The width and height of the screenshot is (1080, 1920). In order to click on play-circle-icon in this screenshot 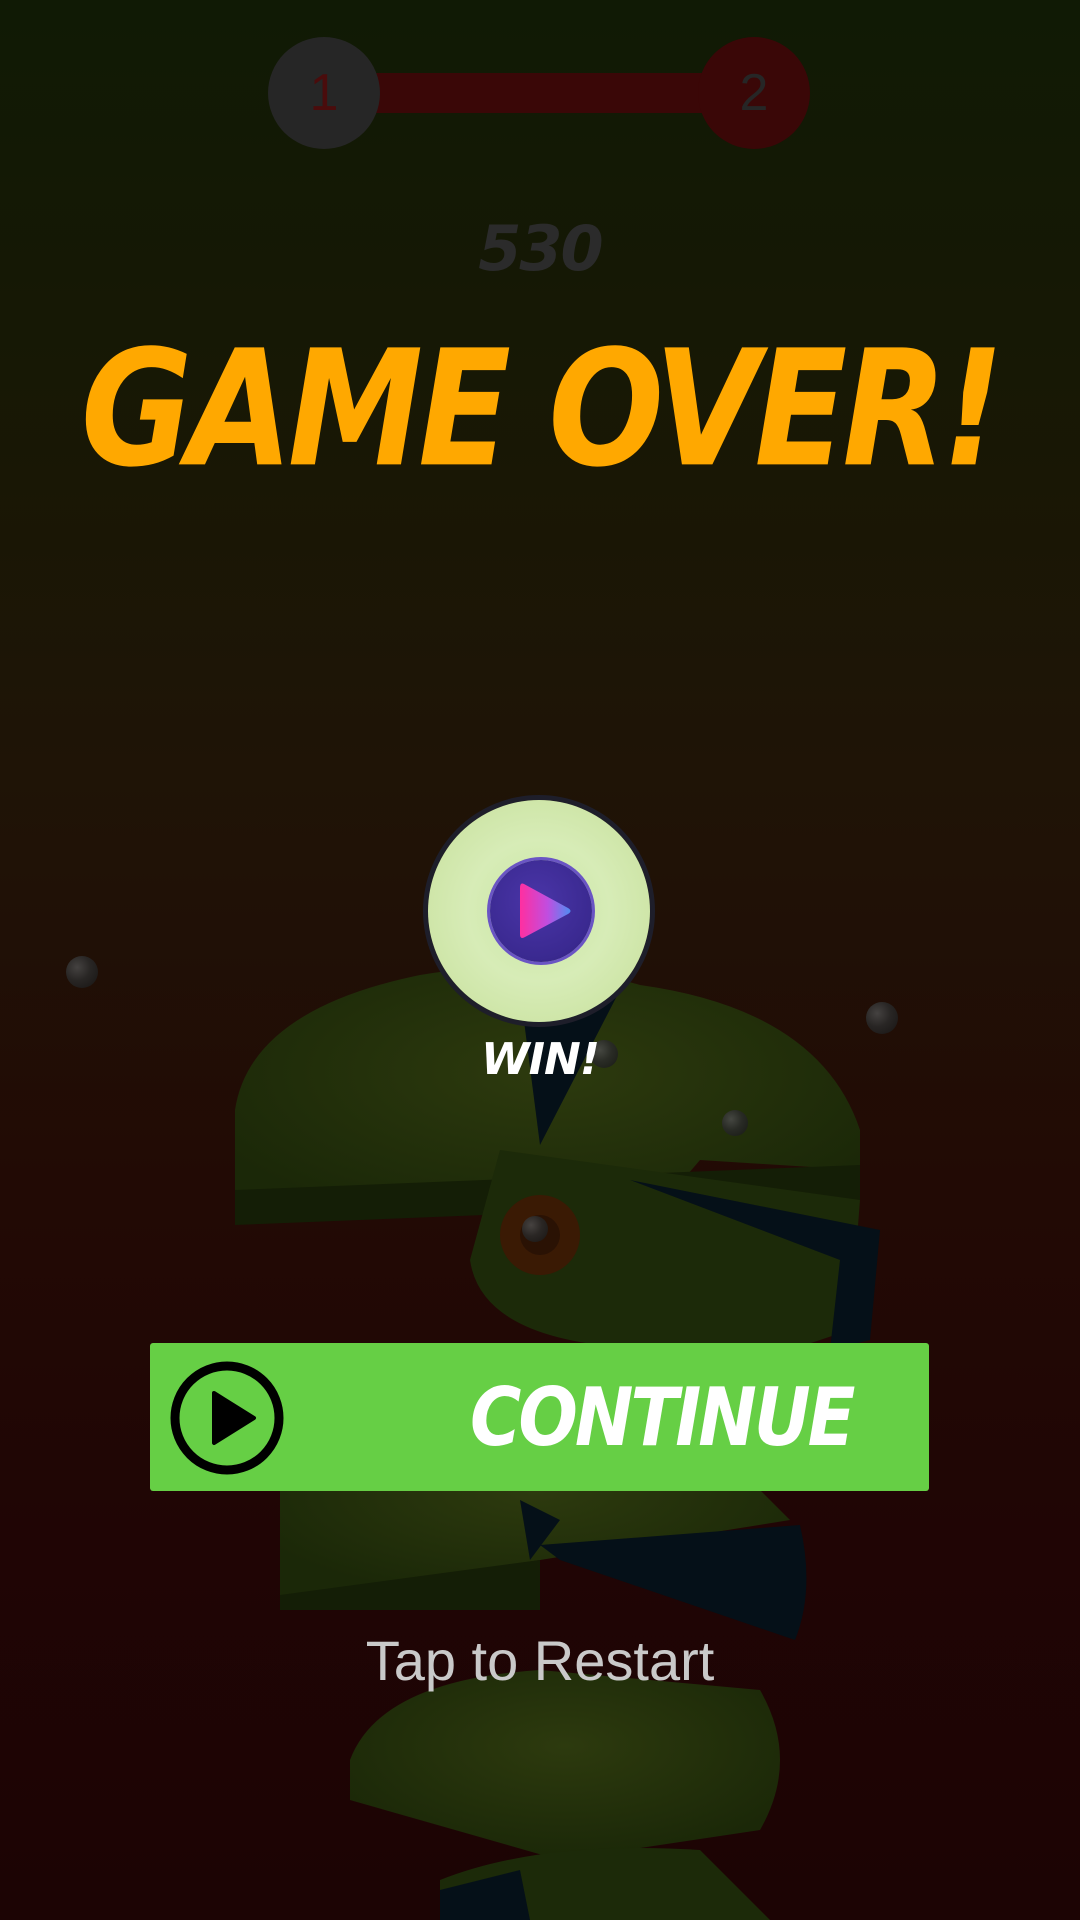, I will do `click(227, 1418)`.